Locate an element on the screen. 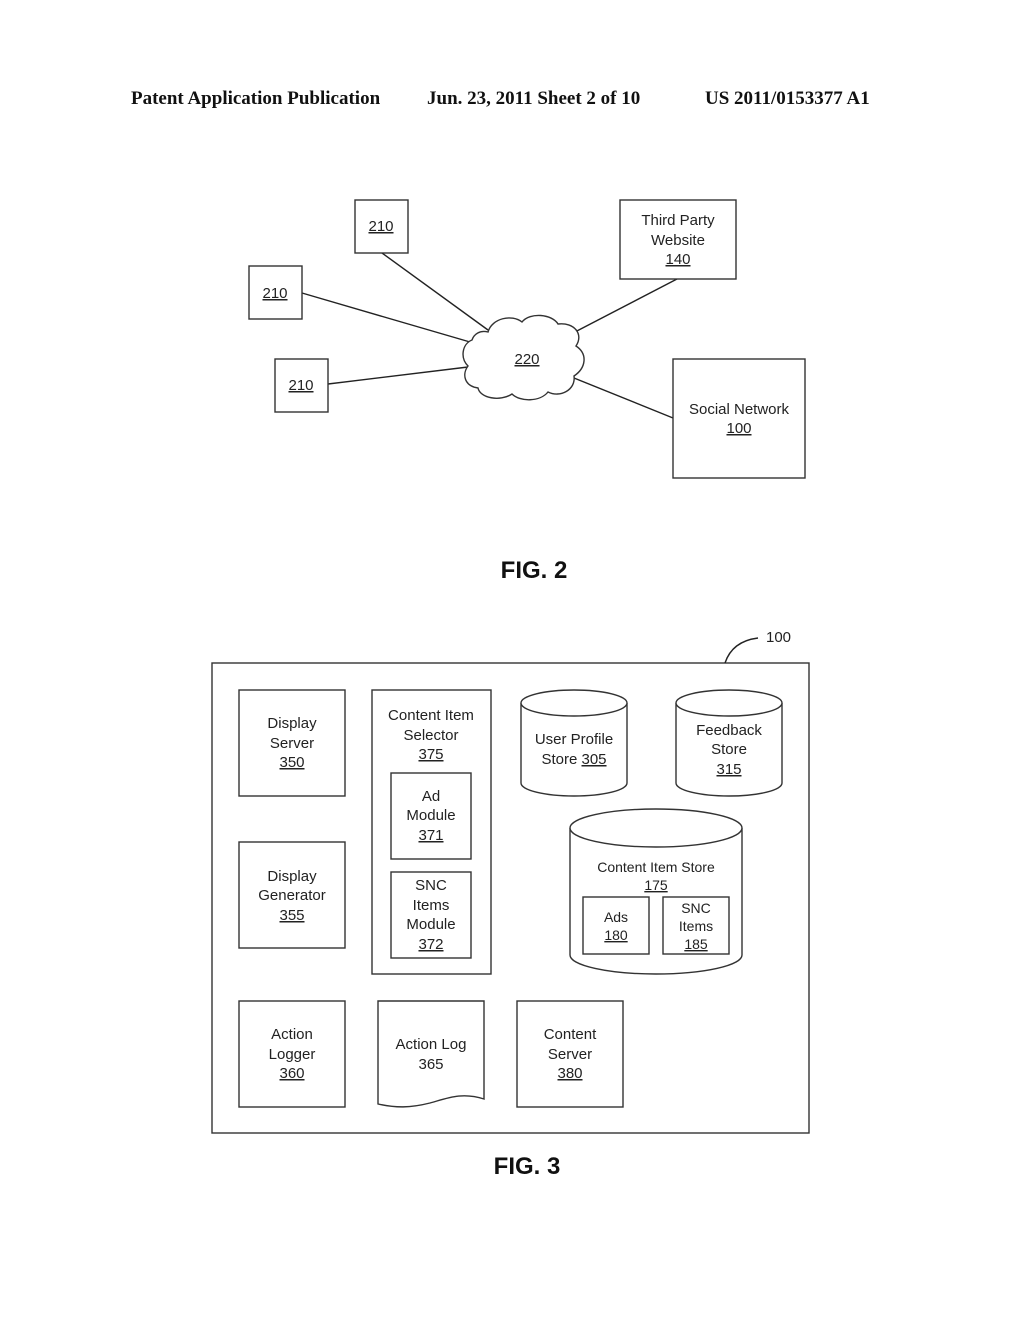 The height and width of the screenshot is (1320, 1024). snc-items-line2: Items is located at coordinates (696, 926).